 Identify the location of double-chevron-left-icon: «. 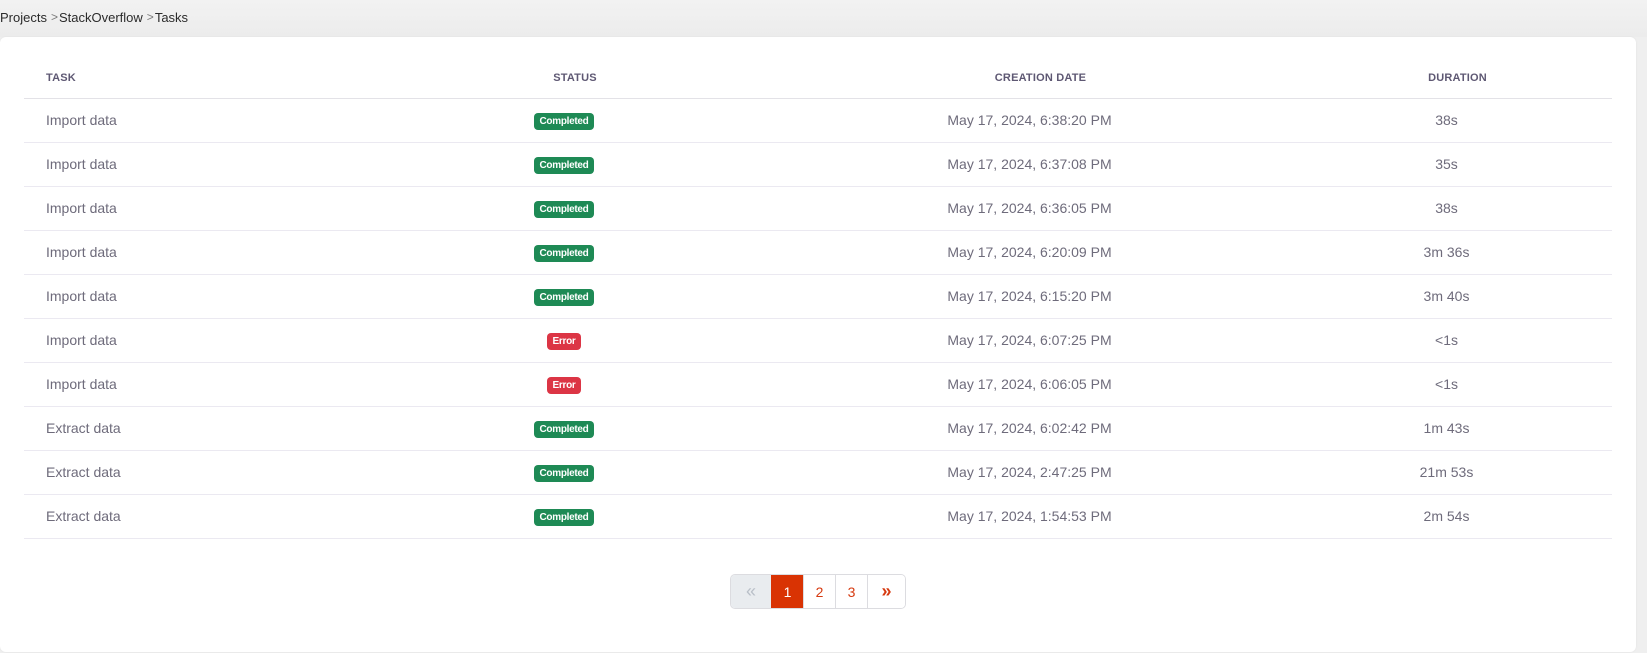
(750, 591).